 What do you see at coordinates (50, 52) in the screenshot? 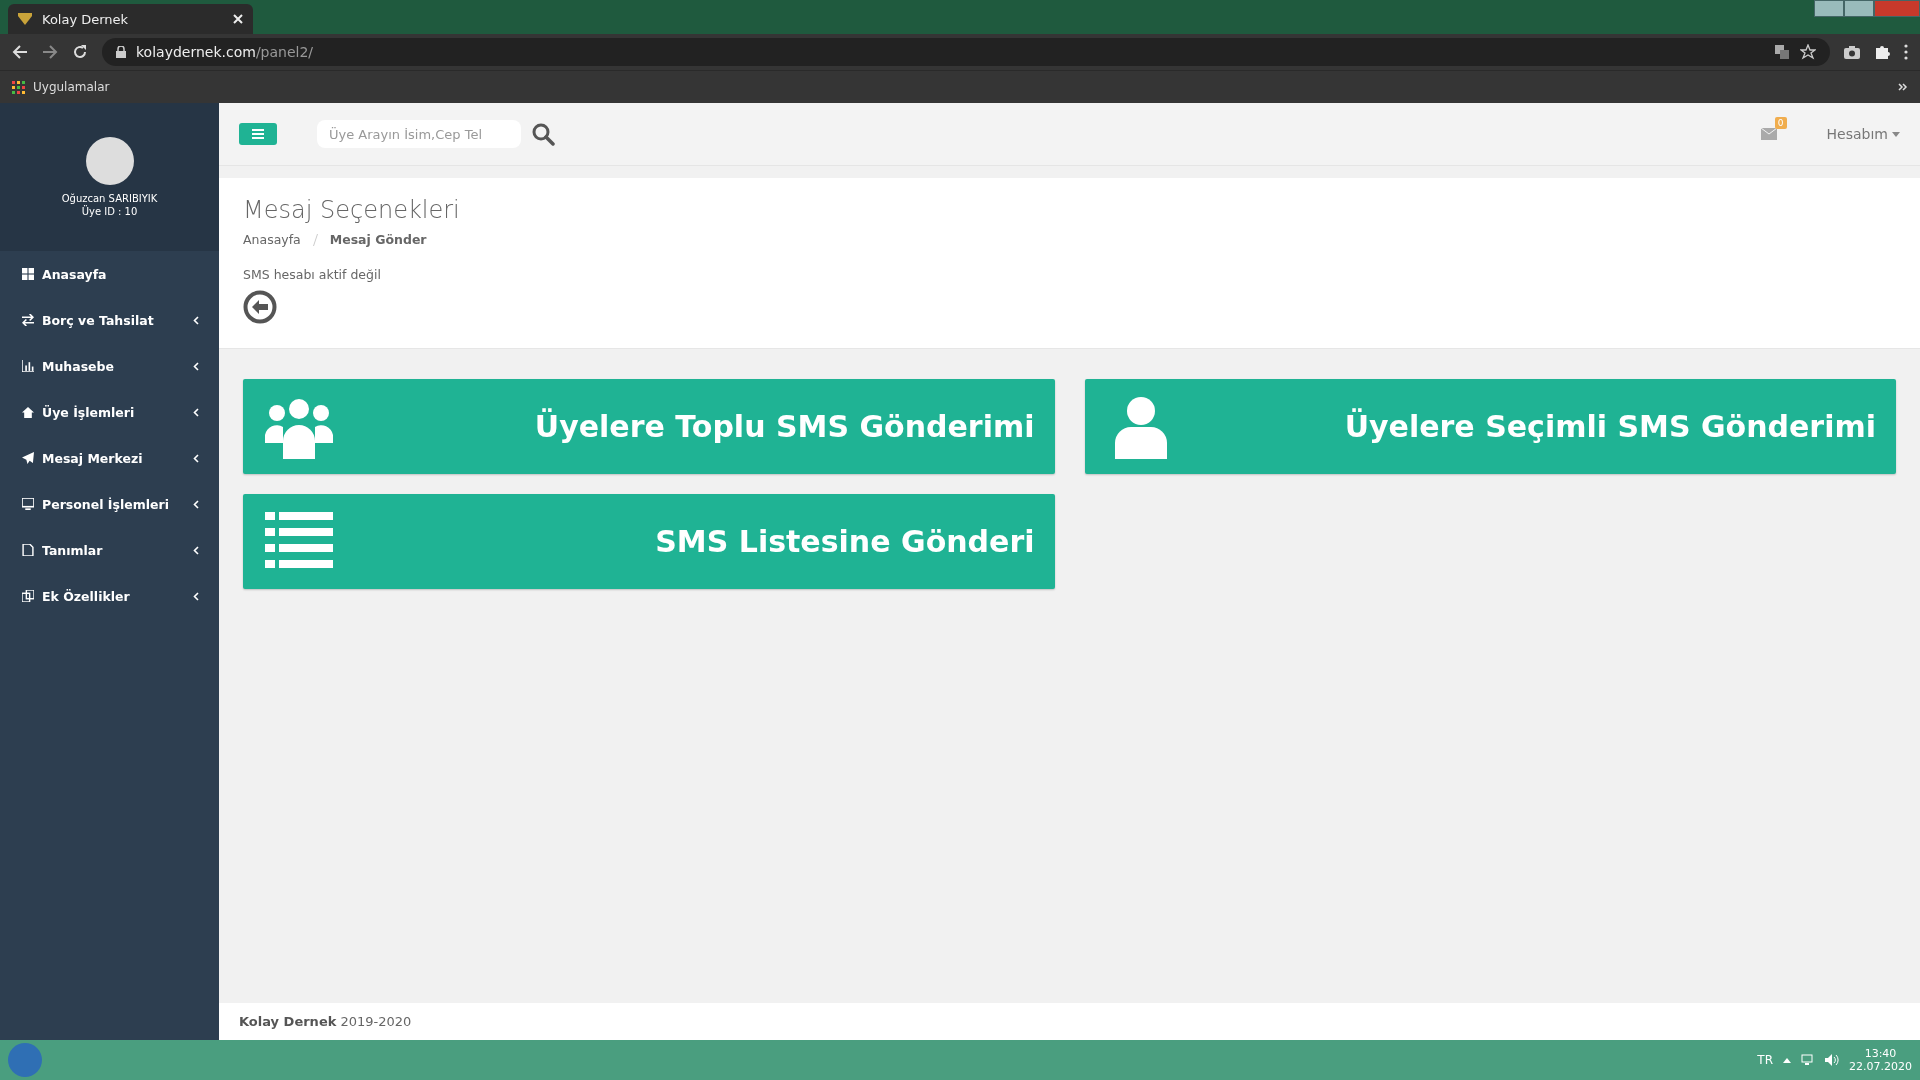
I see `forward-arrow-icon` at bounding box center [50, 52].